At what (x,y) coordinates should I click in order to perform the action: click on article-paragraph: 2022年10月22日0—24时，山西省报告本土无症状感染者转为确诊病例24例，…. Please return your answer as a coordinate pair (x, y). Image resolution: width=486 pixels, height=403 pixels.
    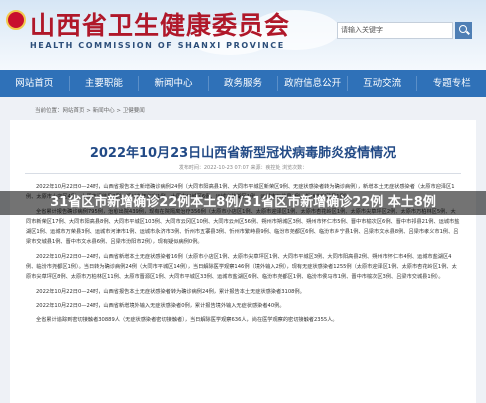
    Looking at the image, I should click on (170, 291).